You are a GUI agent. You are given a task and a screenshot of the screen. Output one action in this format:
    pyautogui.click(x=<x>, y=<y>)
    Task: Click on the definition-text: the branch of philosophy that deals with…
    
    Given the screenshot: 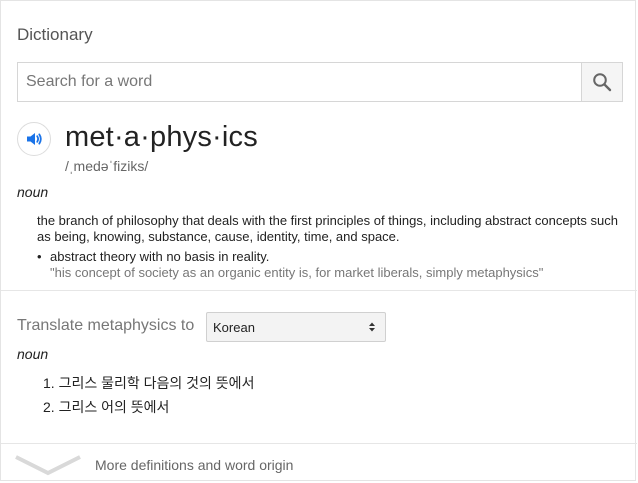 What is the action you would take?
    pyautogui.click(x=327, y=228)
    